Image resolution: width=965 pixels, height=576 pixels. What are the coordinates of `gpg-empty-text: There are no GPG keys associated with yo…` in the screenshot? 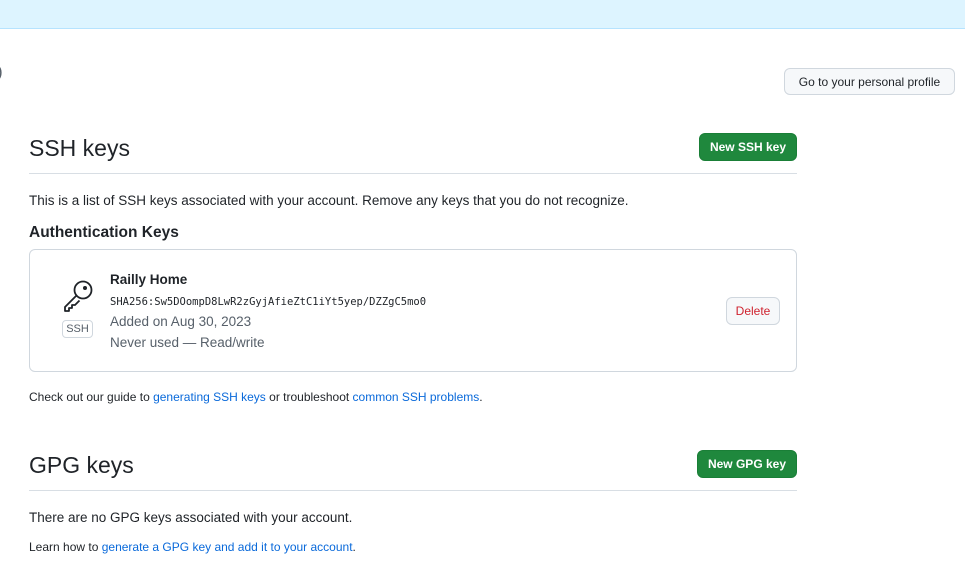 It's located at (191, 517).